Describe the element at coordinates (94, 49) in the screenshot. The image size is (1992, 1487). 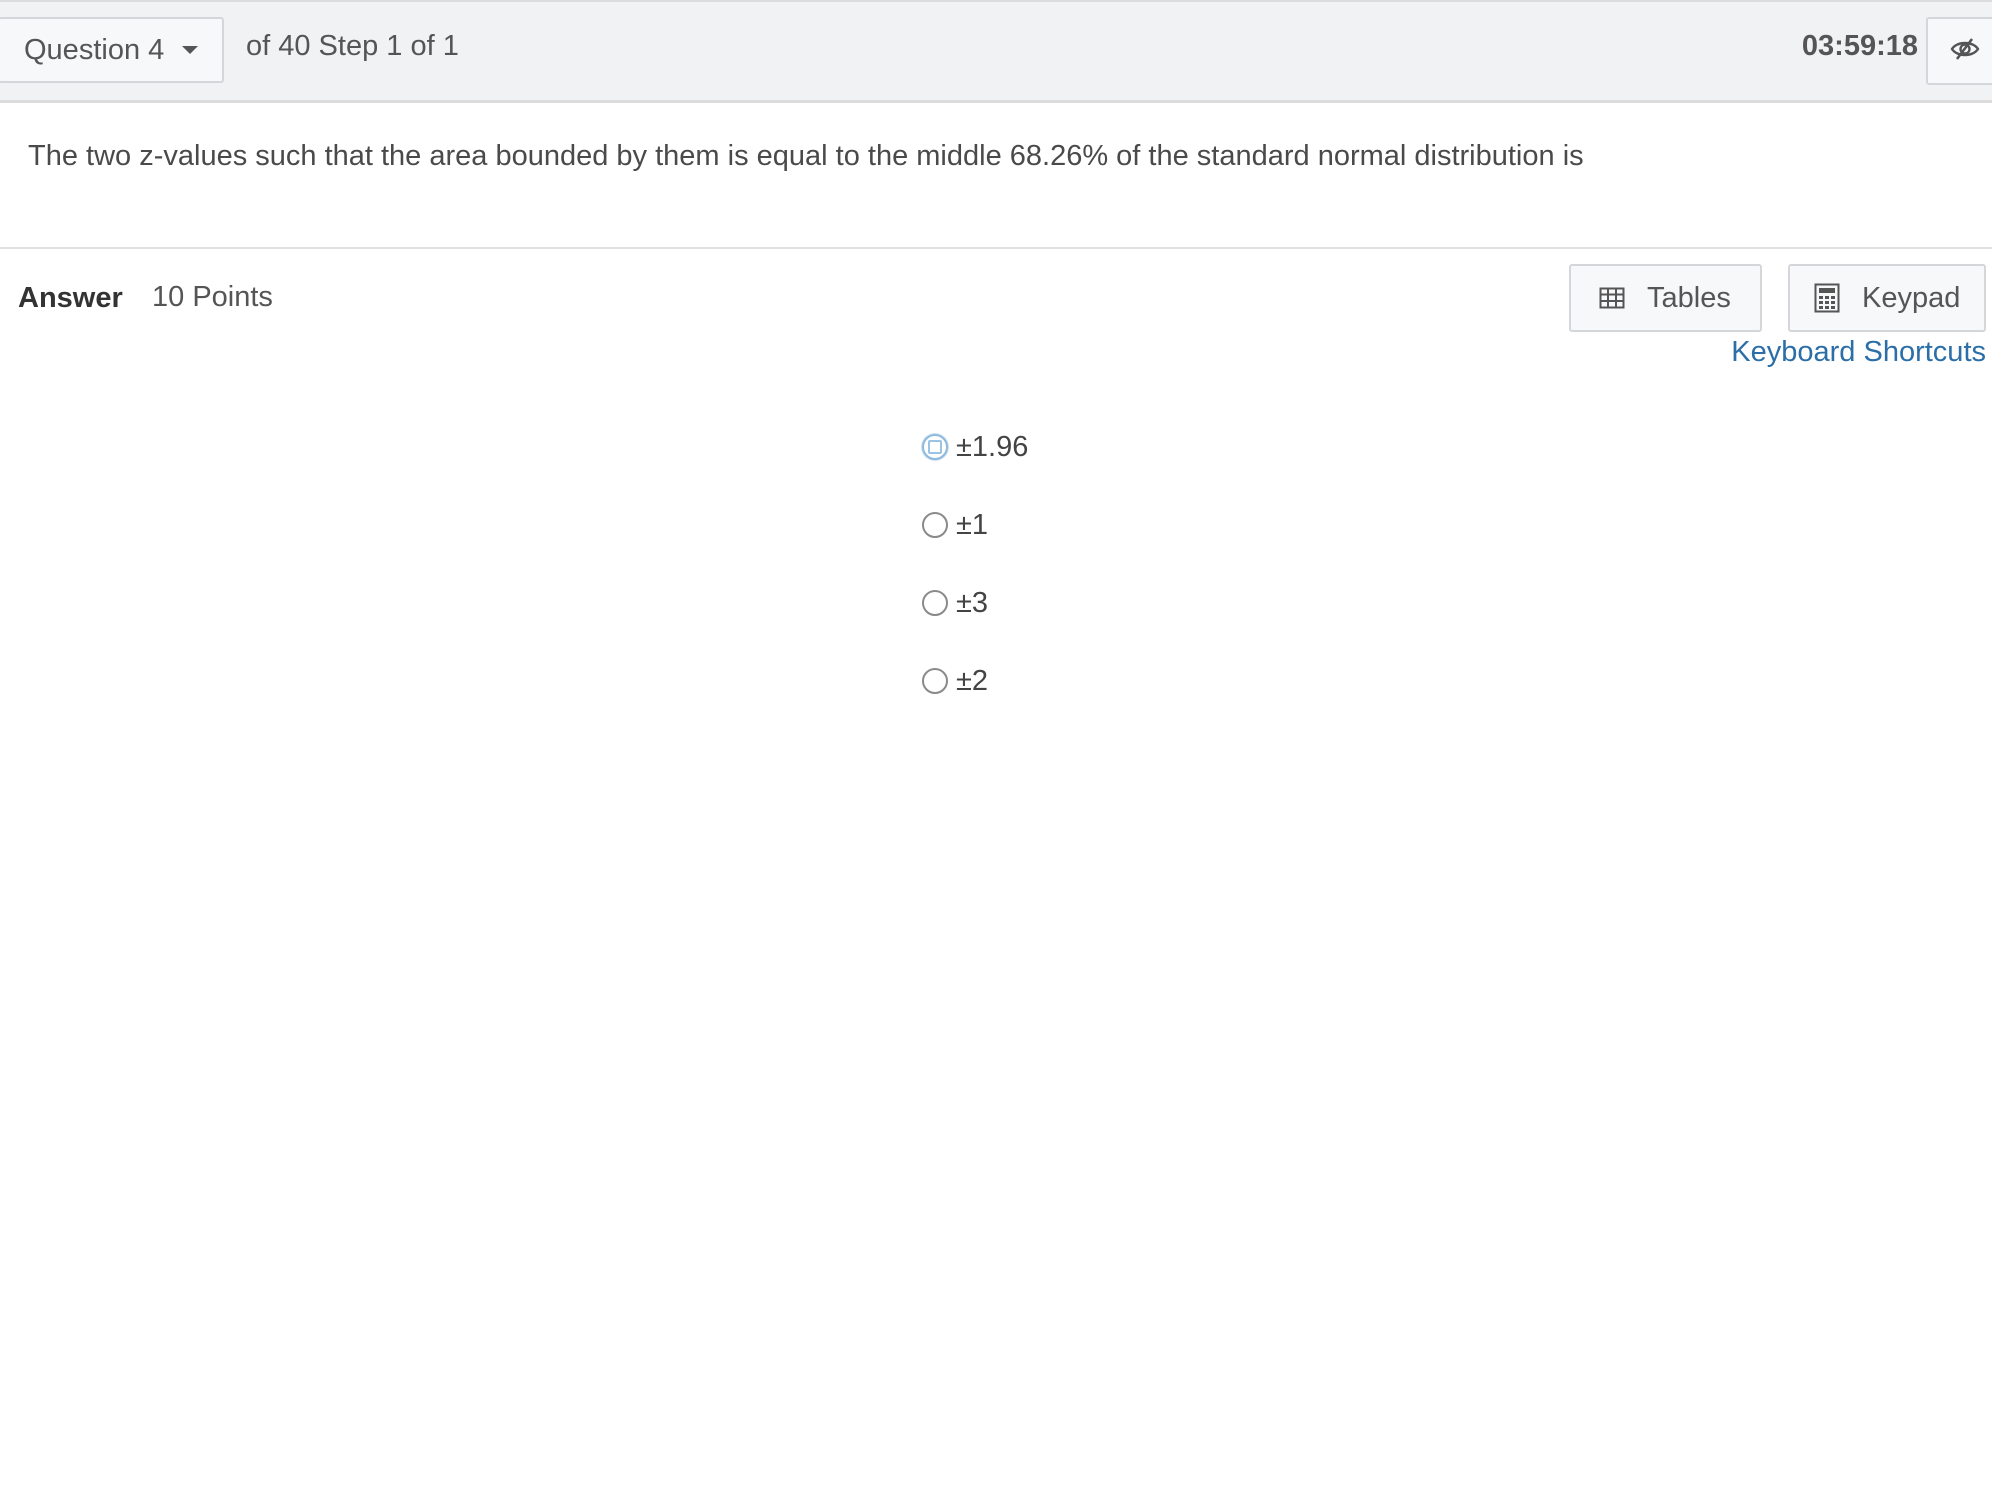
I see `question-select-label: Question 4` at that location.